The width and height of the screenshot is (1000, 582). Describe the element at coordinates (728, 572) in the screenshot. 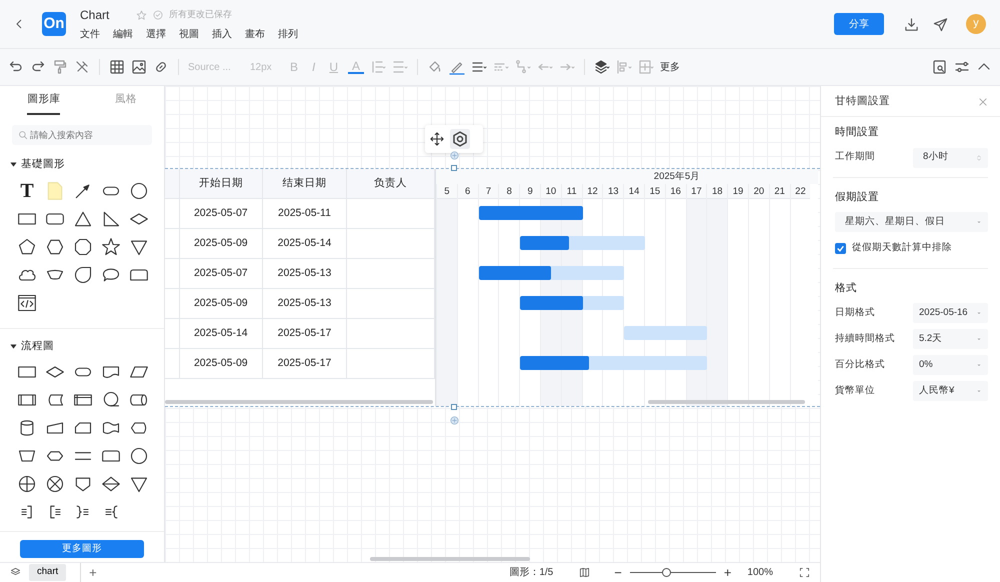

I see `zoom-in-button: +` at that location.